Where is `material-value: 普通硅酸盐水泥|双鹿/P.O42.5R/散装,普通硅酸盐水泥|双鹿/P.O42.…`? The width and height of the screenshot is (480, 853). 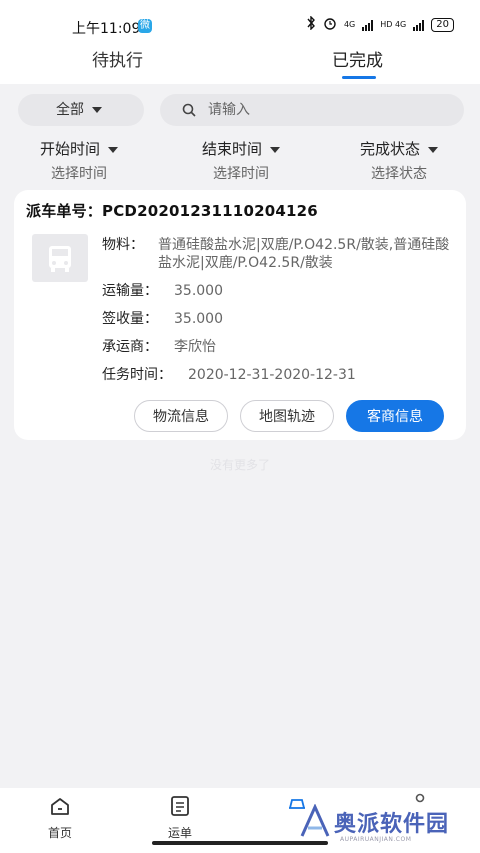 material-value: 普通硅酸盐水泥|双鹿/P.O42.5R/散装,普通硅酸盐水泥|双鹿/P.O42.… is located at coordinates (304, 254).